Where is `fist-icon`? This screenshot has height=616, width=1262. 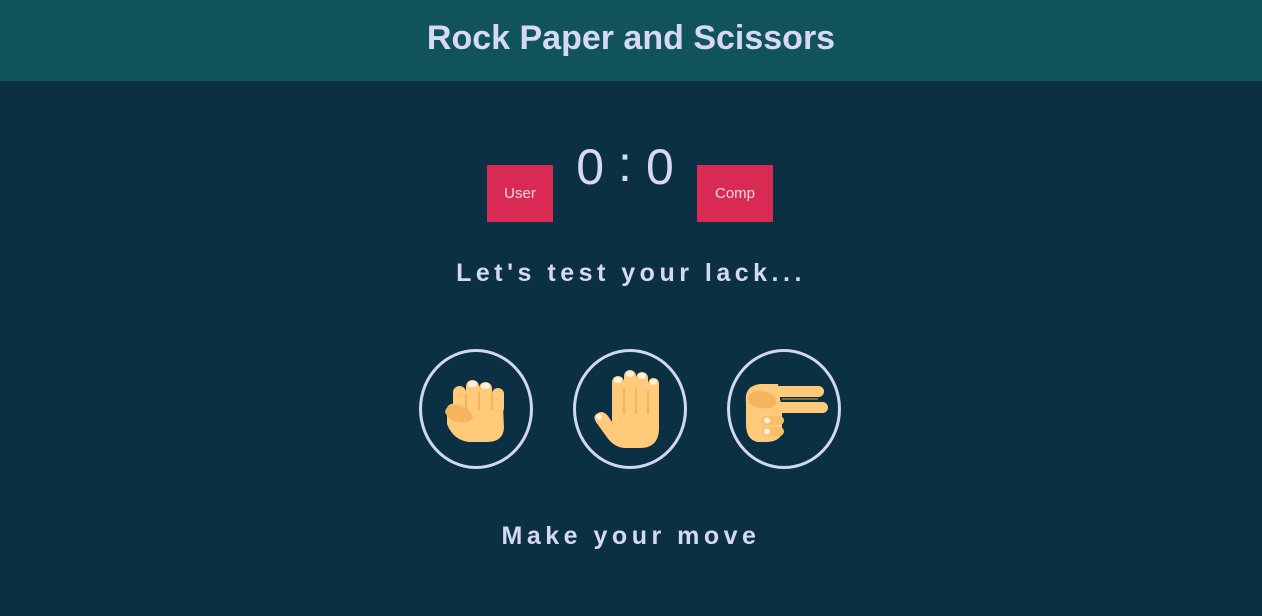 fist-icon is located at coordinates (476, 409).